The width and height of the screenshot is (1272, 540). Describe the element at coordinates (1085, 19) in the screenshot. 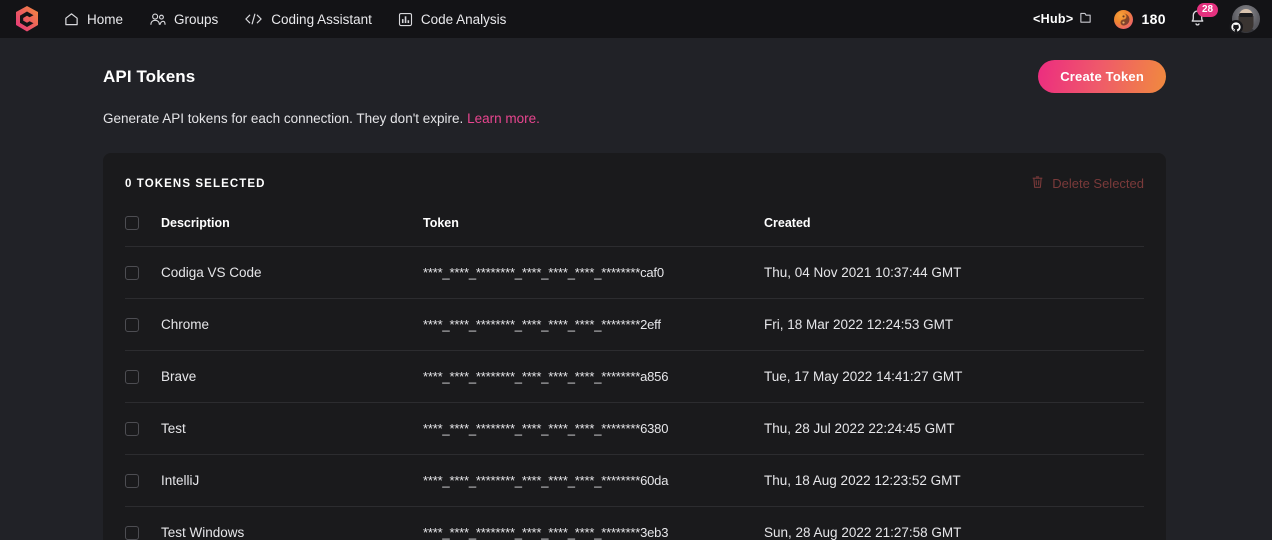

I see `external-link-icon` at that location.